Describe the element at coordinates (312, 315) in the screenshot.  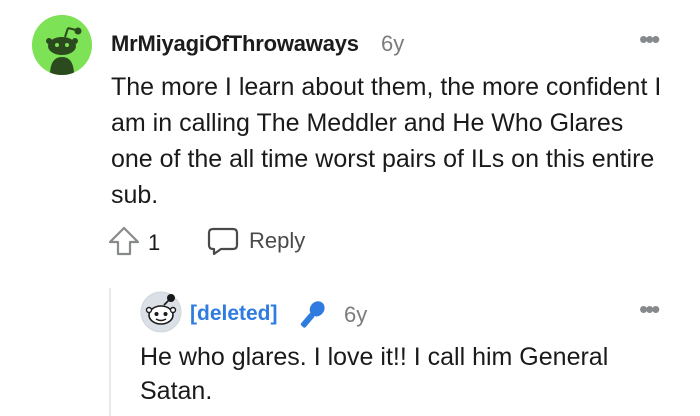
I see `microphone-icon` at that location.